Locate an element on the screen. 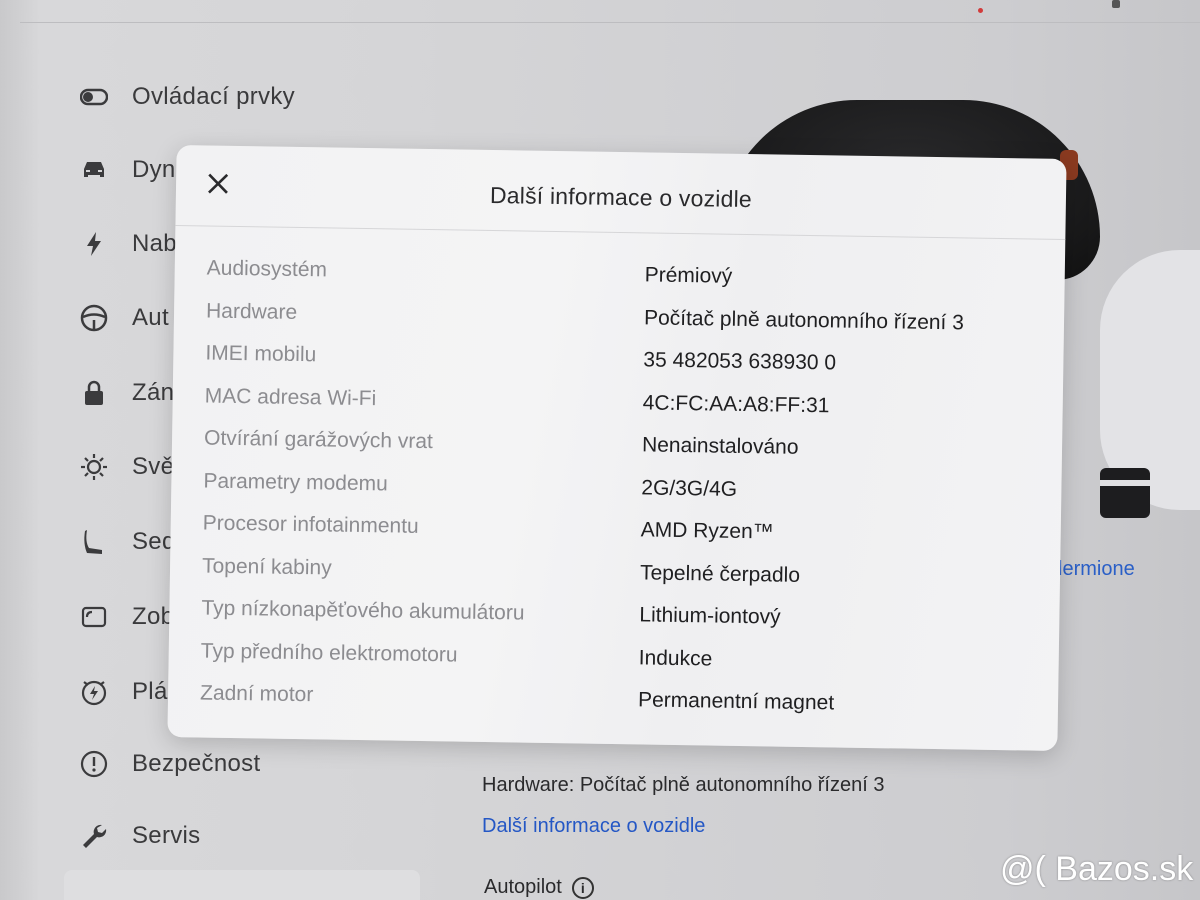 This screenshot has height=900, width=1200. info-value: AMD Ryzen™ is located at coordinates (707, 531).